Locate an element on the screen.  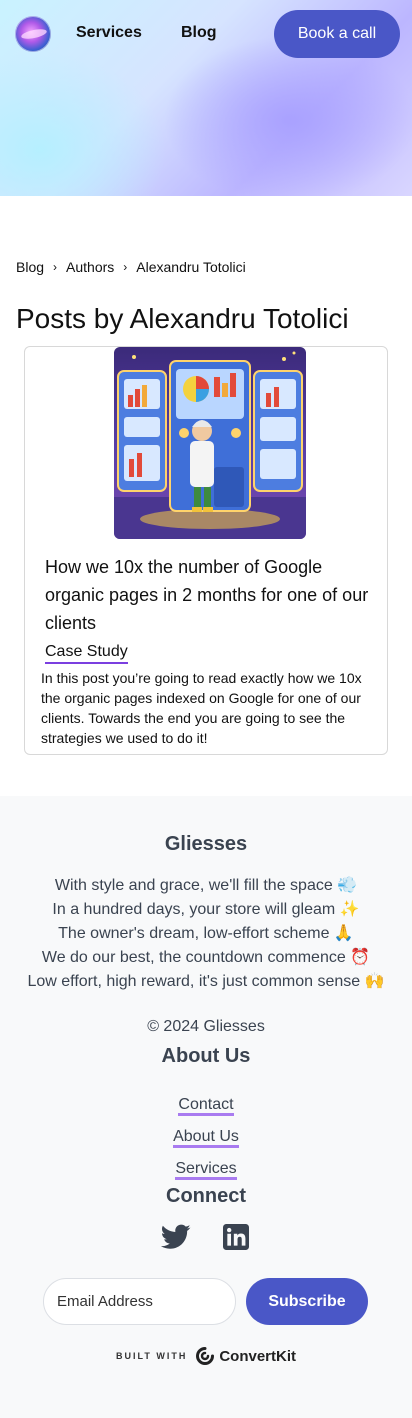
poem-line: We do our best, the countdown commence ⏰ is located at coordinates (206, 957).